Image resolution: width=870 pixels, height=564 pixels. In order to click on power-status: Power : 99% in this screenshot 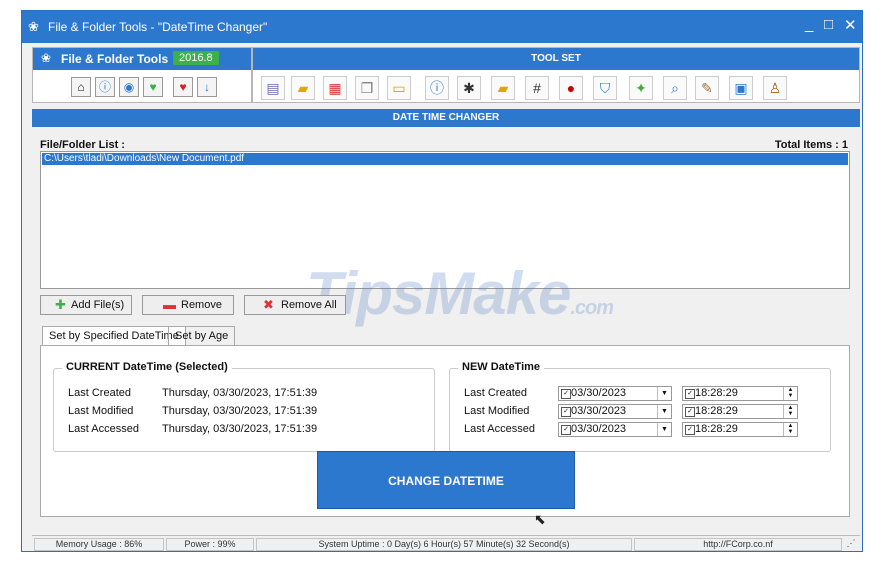, I will do `click(210, 544)`.